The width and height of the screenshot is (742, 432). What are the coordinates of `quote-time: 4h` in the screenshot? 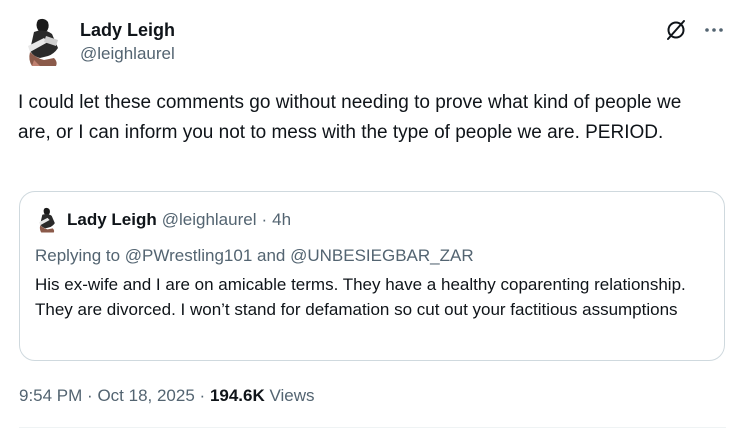 It's located at (281, 220).